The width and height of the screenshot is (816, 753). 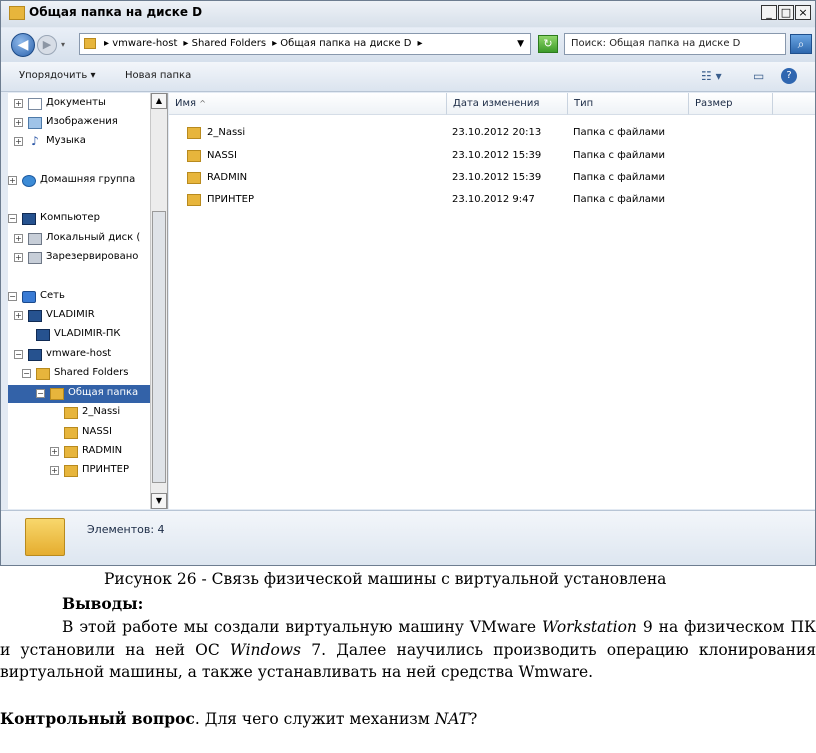 What do you see at coordinates (35, 104) in the screenshot?
I see `doc-icon` at bounding box center [35, 104].